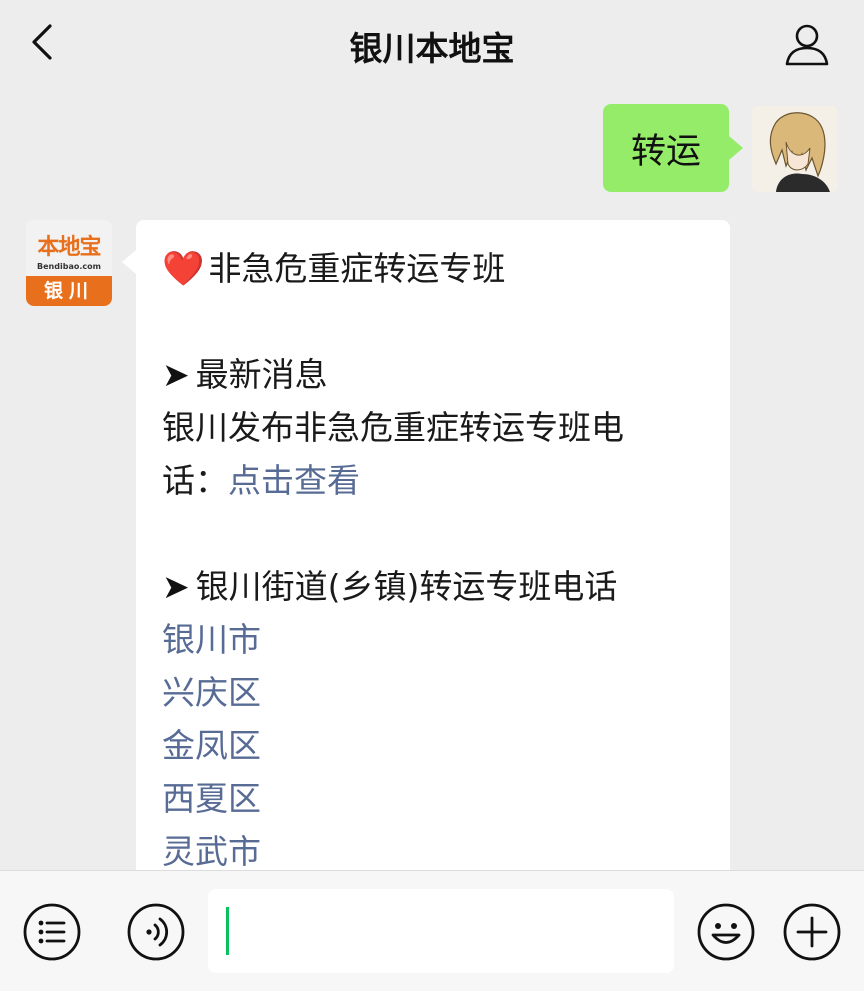 The image size is (864, 991). What do you see at coordinates (227, 931) in the screenshot?
I see `text-caret` at bounding box center [227, 931].